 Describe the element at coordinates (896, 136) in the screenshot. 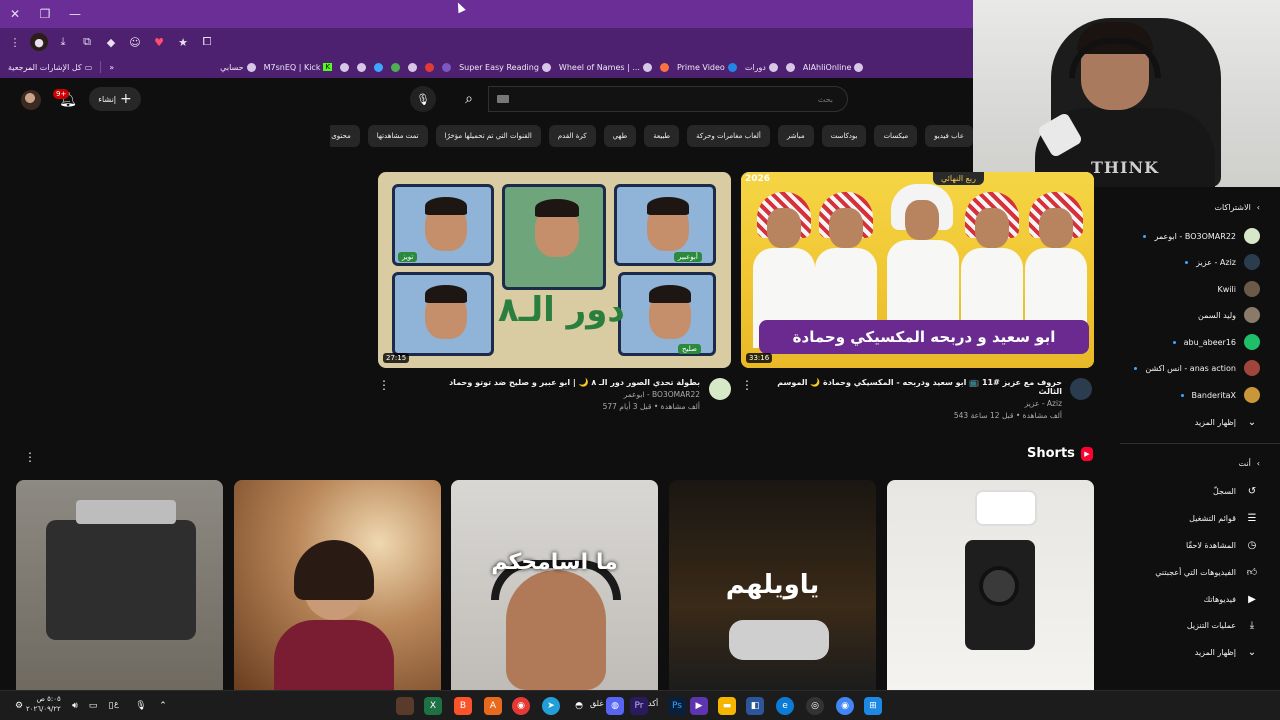

I see `chip: ميكسات` at that location.